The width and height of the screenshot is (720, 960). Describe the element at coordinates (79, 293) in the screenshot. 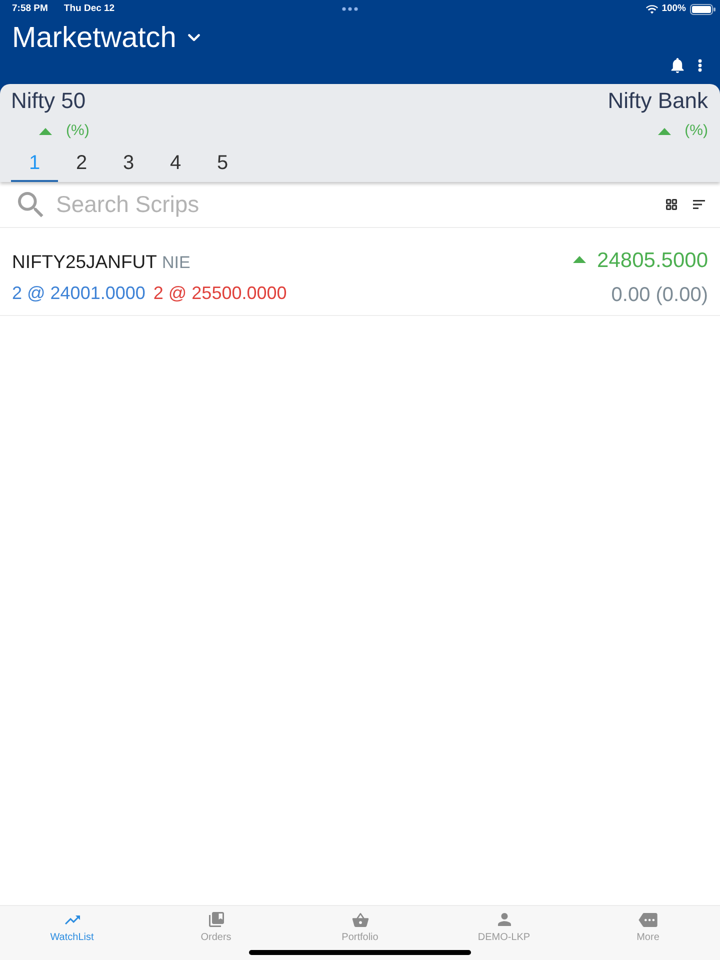

I see `bid-quote: 2 @ 24001.0000` at that location.